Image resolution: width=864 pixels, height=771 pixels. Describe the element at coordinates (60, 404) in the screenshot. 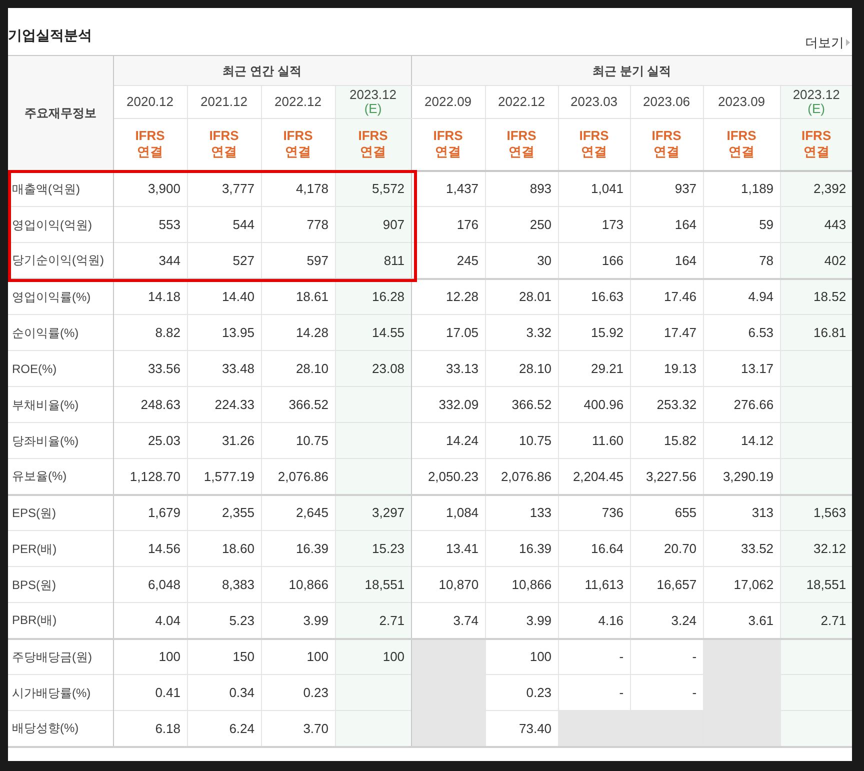

I see `row-label: 부채비율(%)` at that location.